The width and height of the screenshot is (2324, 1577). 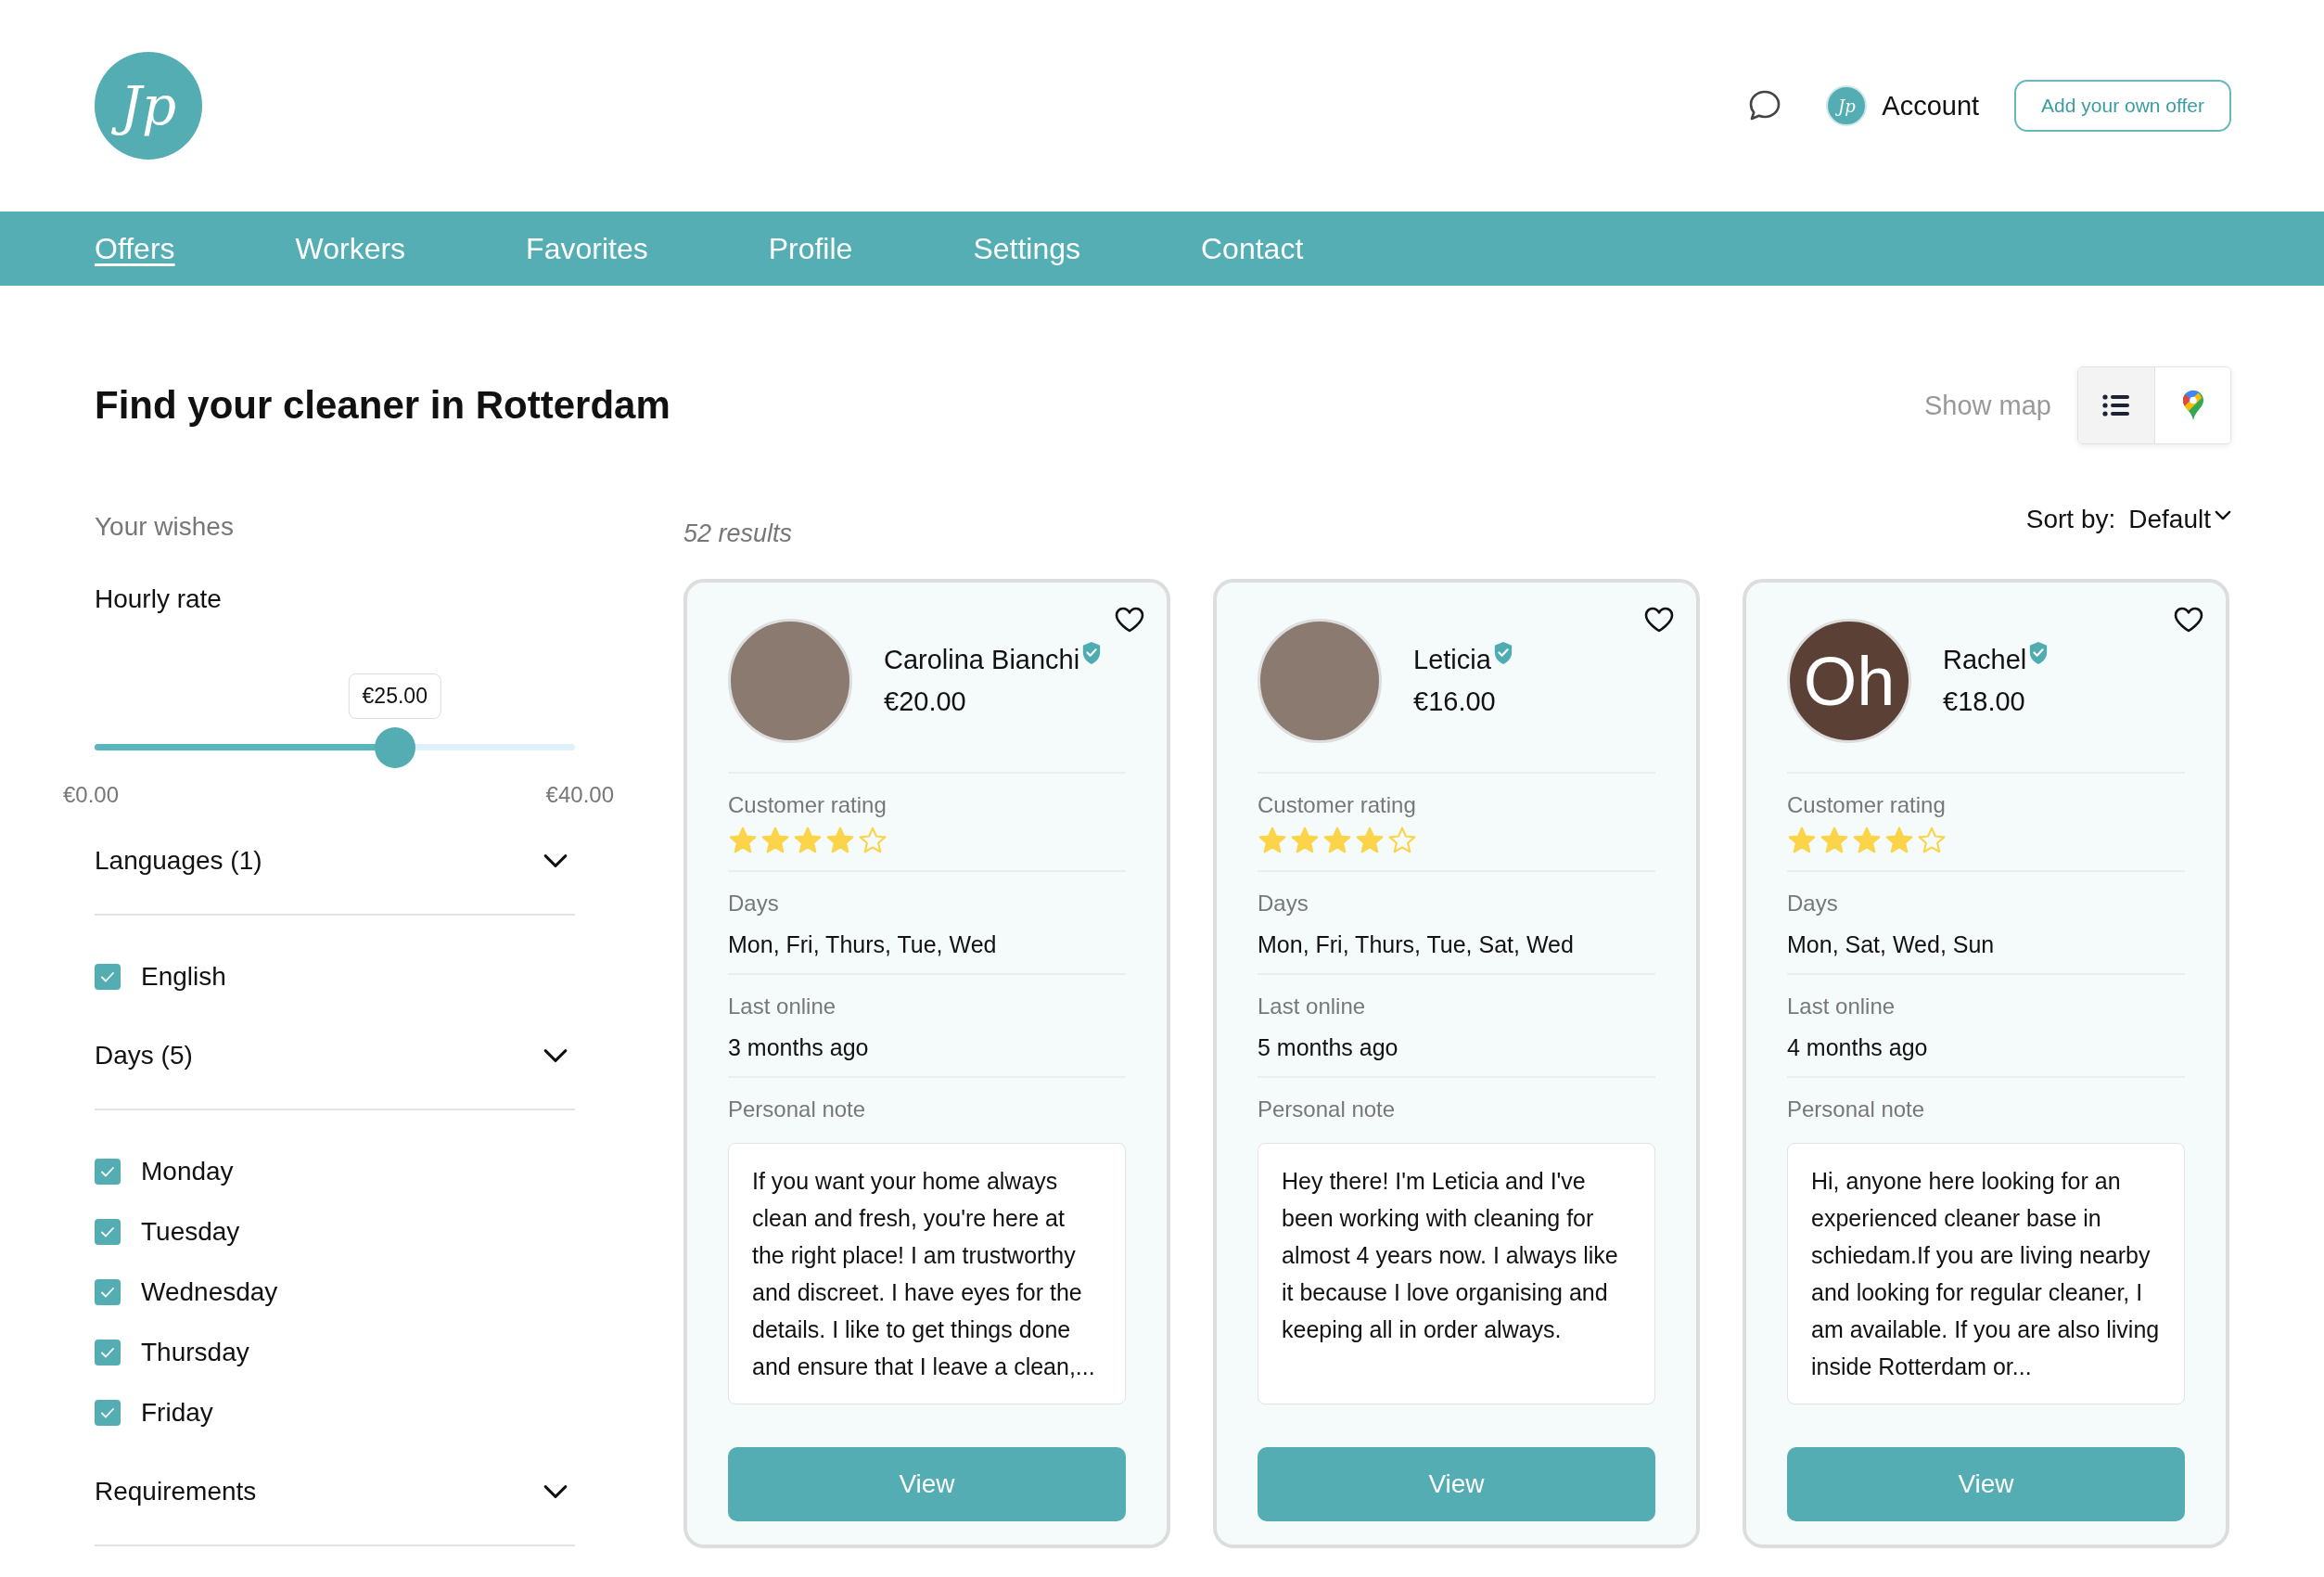 I want to click on avatar: Oh, so click(x=1849, y=681).